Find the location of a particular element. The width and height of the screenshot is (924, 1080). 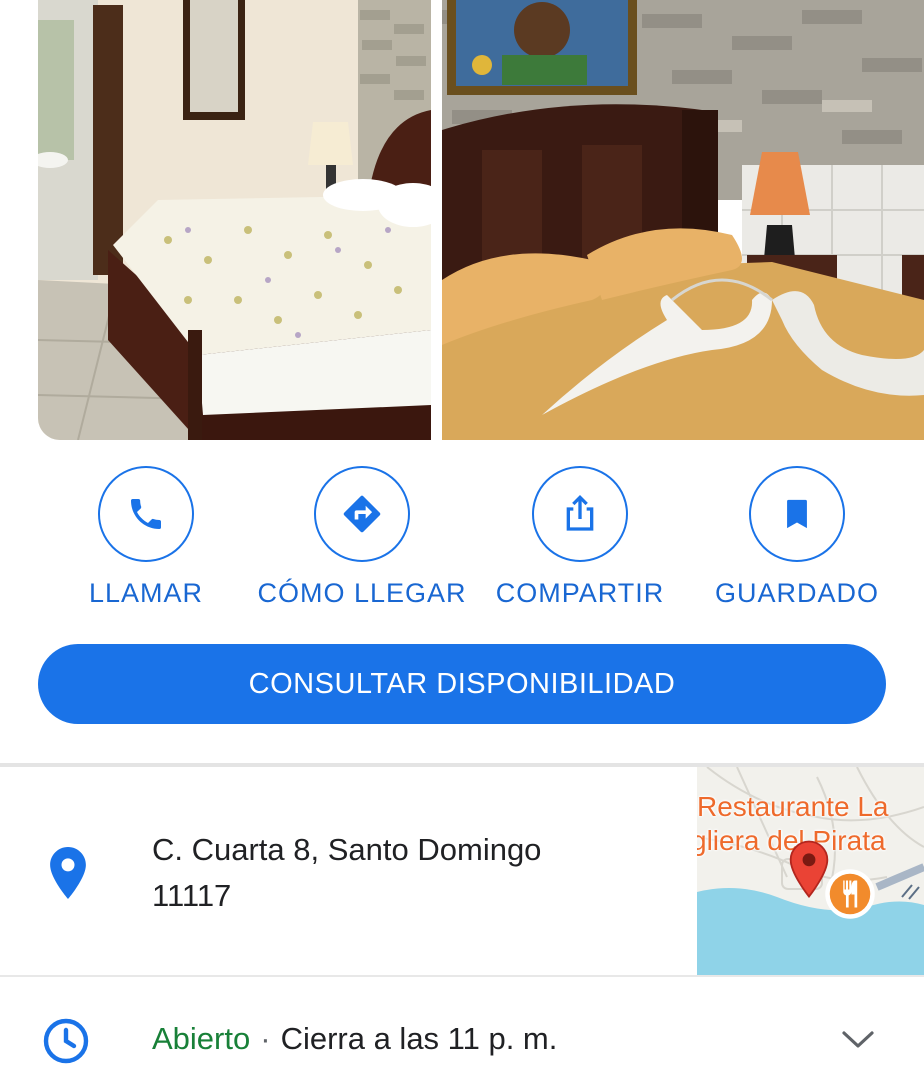

directions-button: CÓMO LLEGAR is located at coordinates (362, 537).